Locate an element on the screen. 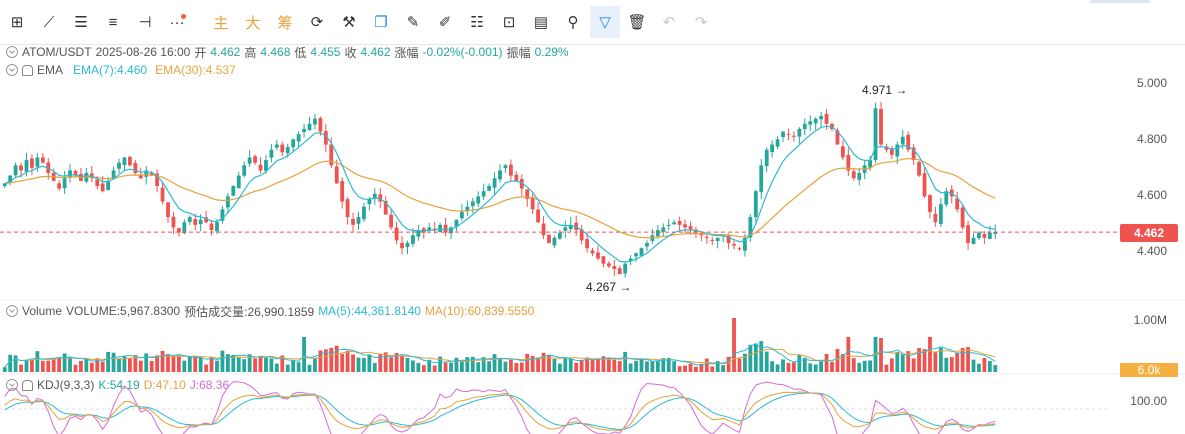  datetime-label: 2025-08-26 16:00 is located at coordinates (143, 52).